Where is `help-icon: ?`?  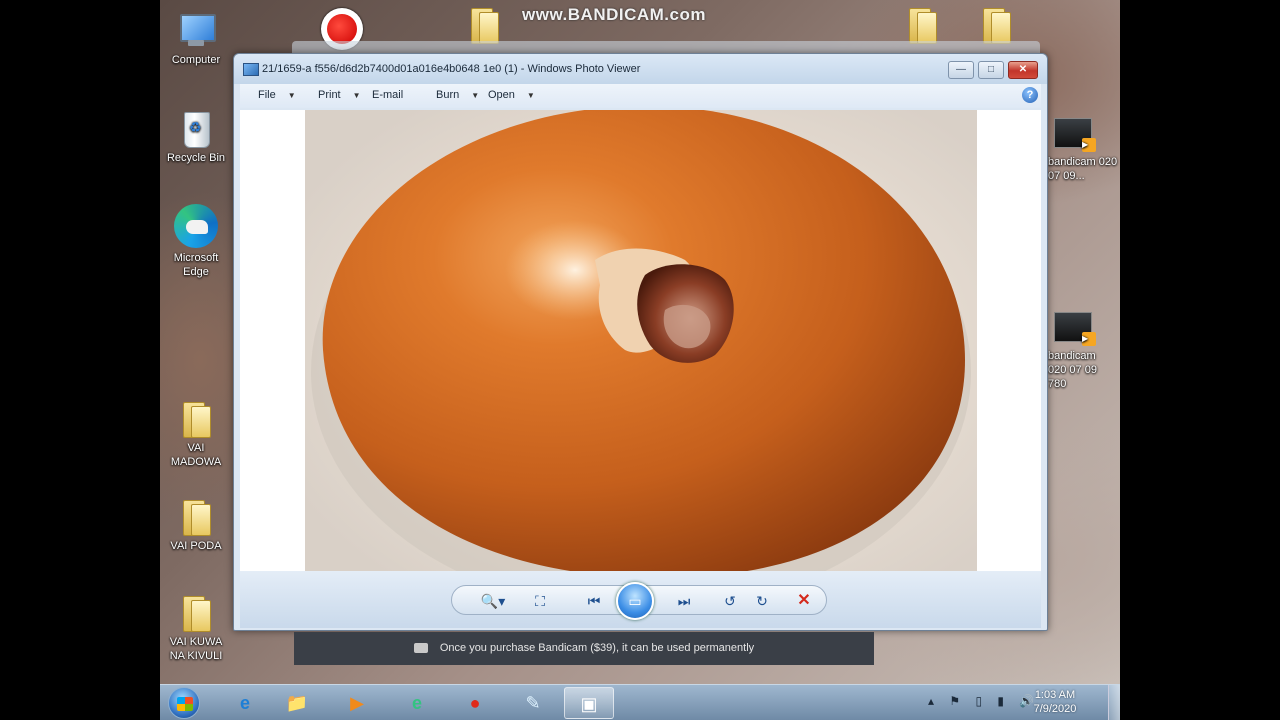 help-icon: ? is located at coordinates (1030, 95).